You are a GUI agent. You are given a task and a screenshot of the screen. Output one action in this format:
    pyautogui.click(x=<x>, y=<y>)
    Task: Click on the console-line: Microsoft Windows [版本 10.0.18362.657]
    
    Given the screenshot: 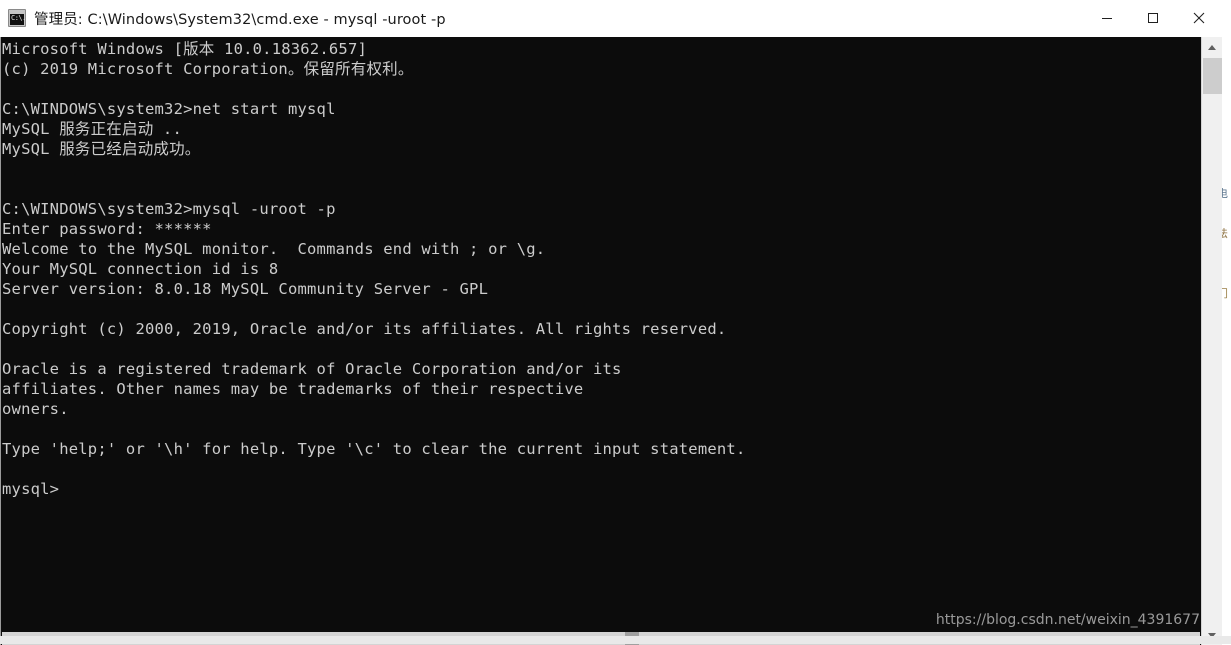 What is the action you would take?
    pyautogui.click(x=185, y=49)
    